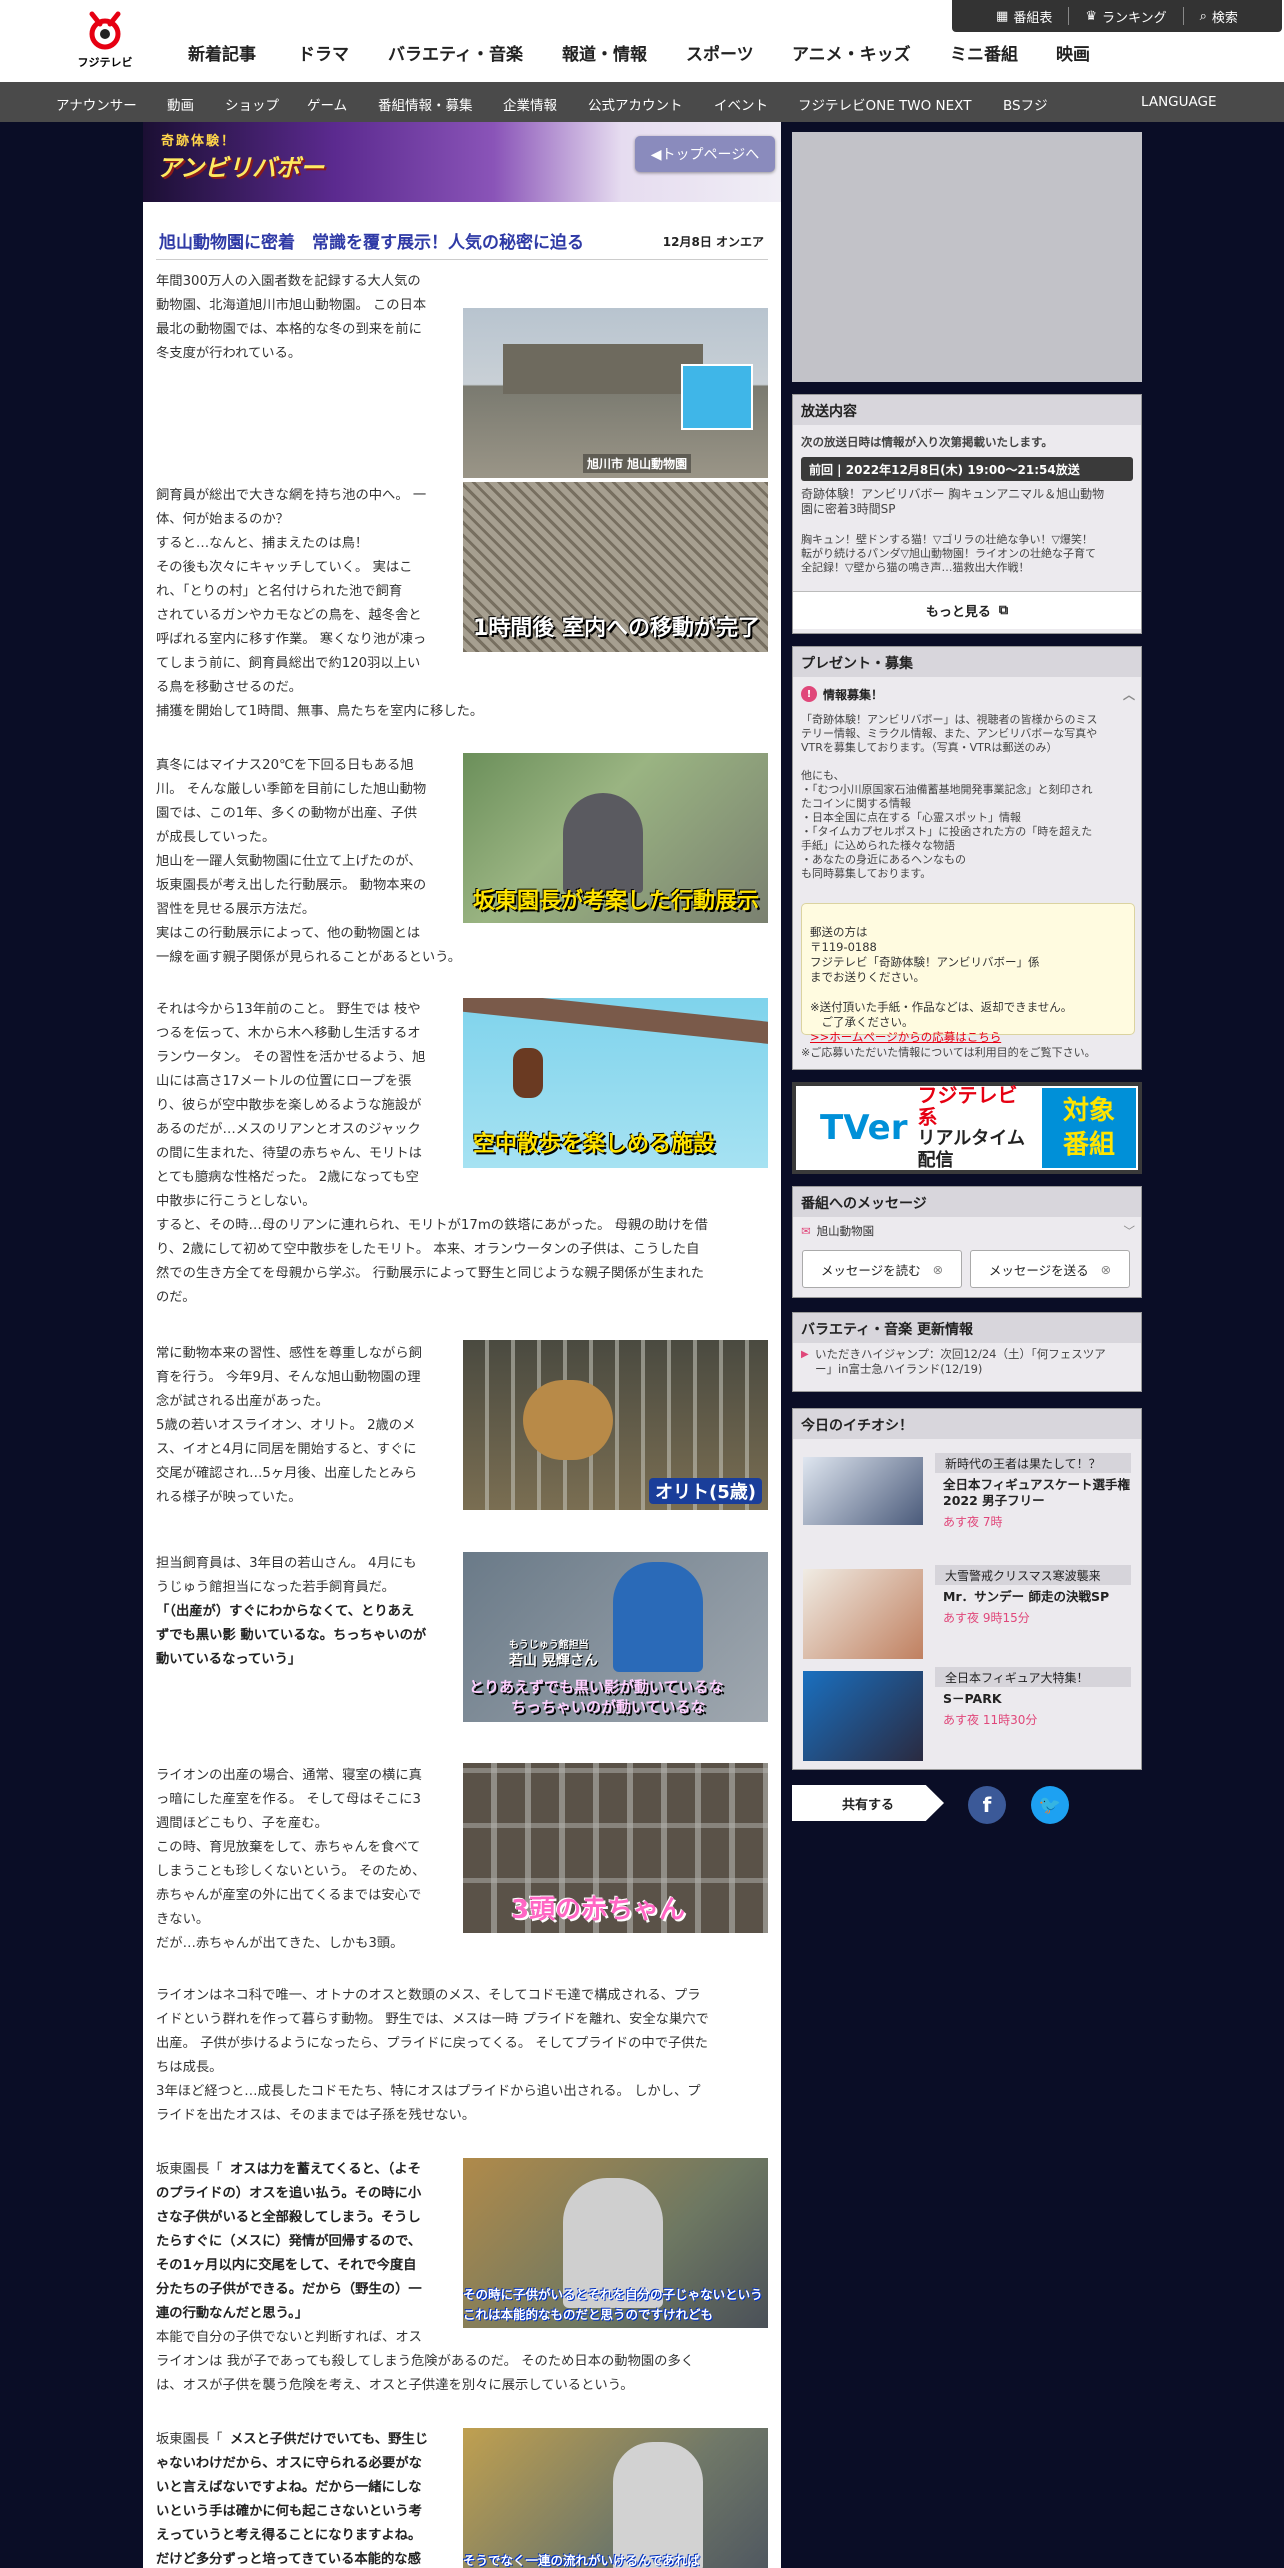 The image size is (1284, 2568). I want to click on photo-caption: 空中散歩を楽しめる施設, so click(594, 1144).